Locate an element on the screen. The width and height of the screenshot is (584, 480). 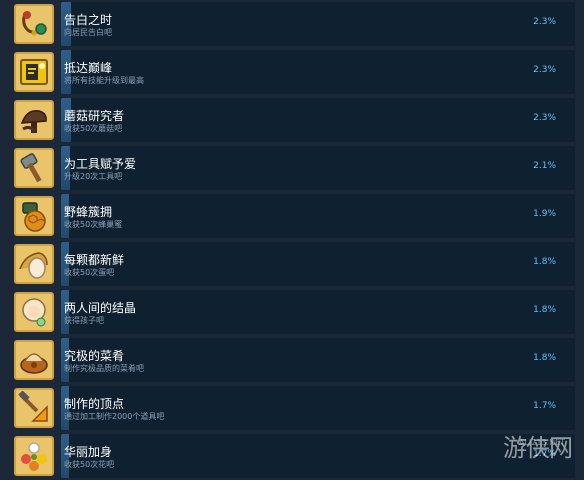
achievement-row: 野蜂簇拥 收获50次蜂巢蜜 1.9% is located at coordinates (292, 216).